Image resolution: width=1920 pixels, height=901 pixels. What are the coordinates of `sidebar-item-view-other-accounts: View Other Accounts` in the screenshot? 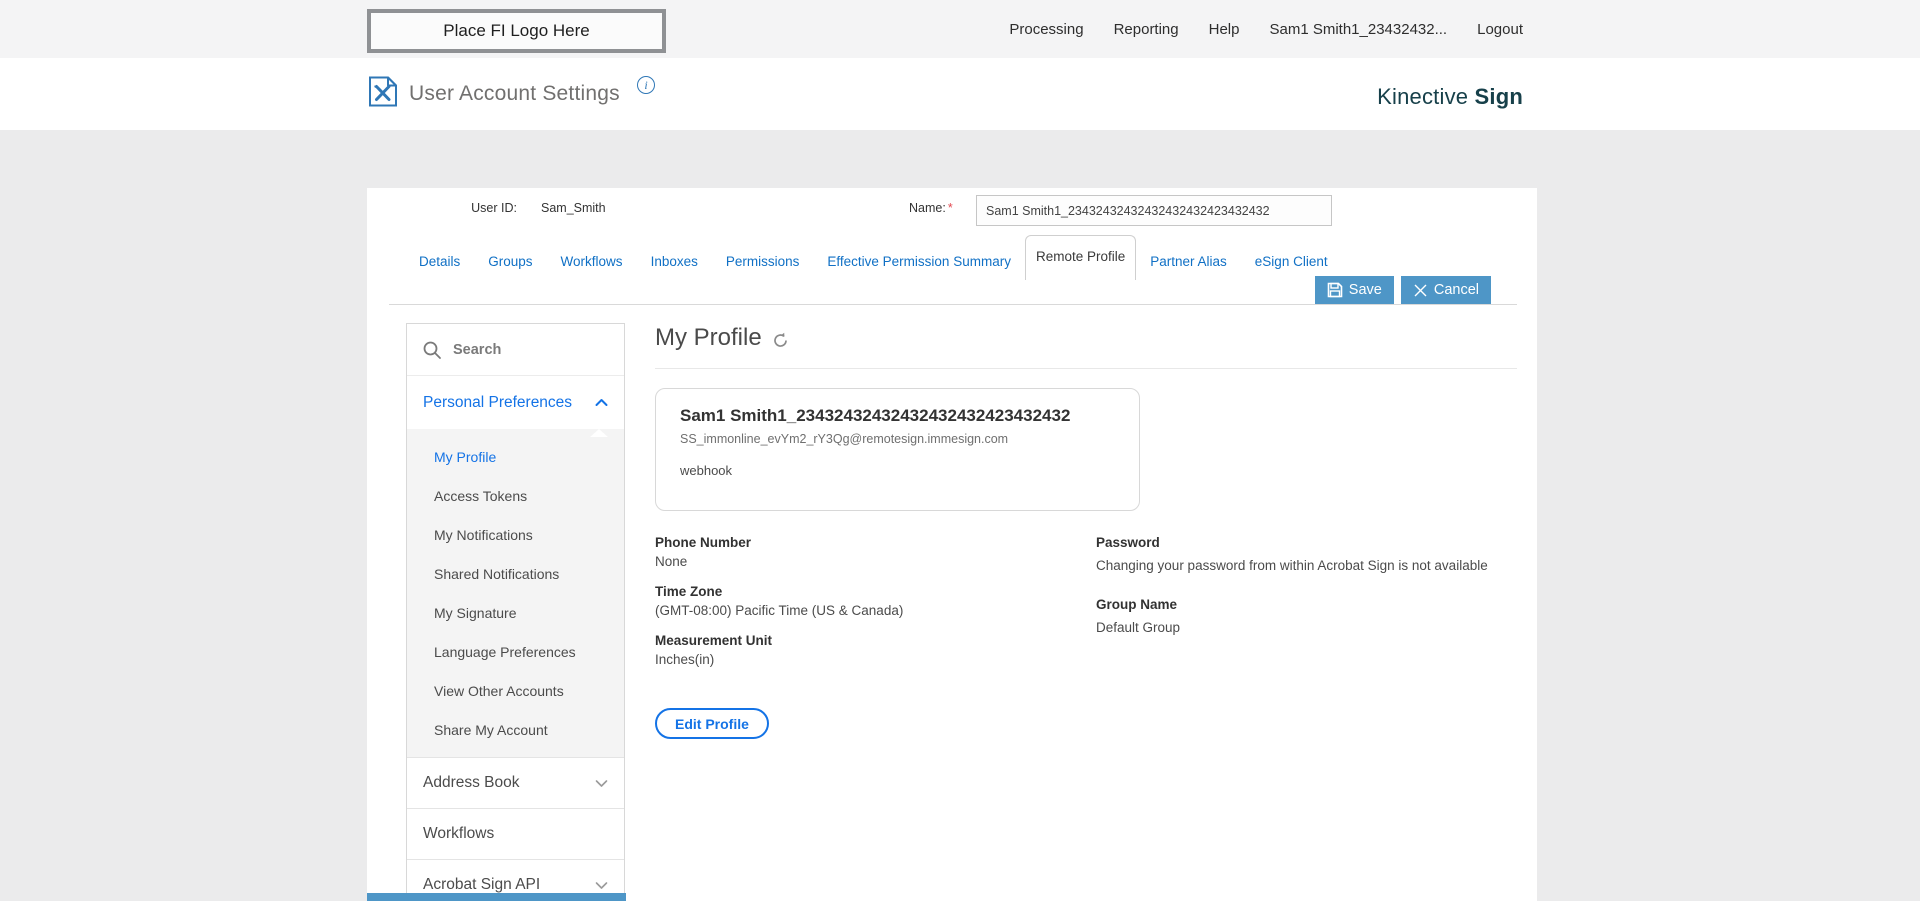 It's located at (515, 691).